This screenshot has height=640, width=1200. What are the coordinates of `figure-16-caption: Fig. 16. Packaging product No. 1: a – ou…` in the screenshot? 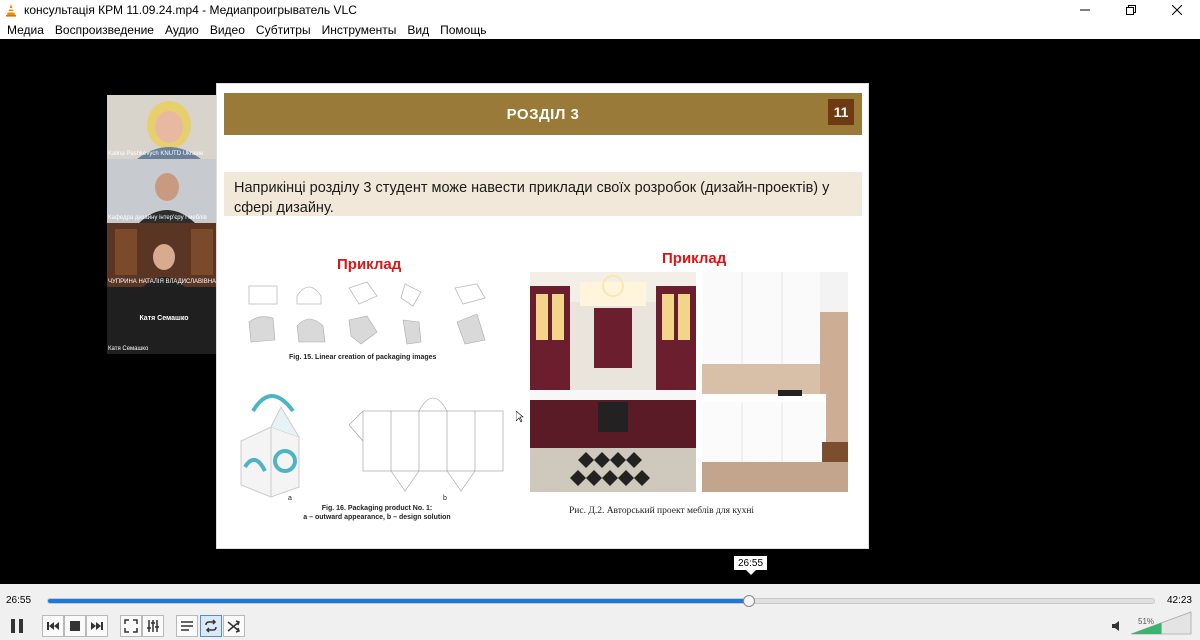 It's located at (377, 513).